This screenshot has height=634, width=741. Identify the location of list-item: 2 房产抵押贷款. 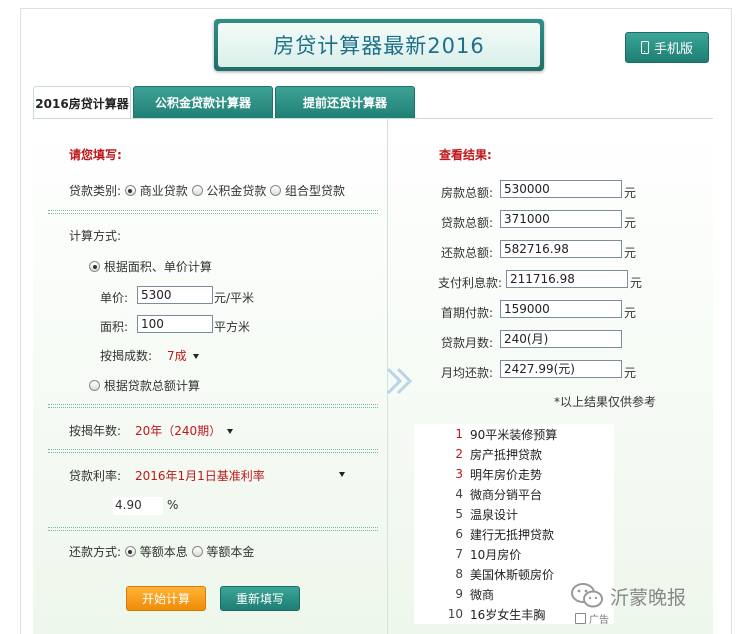
(478, 454).